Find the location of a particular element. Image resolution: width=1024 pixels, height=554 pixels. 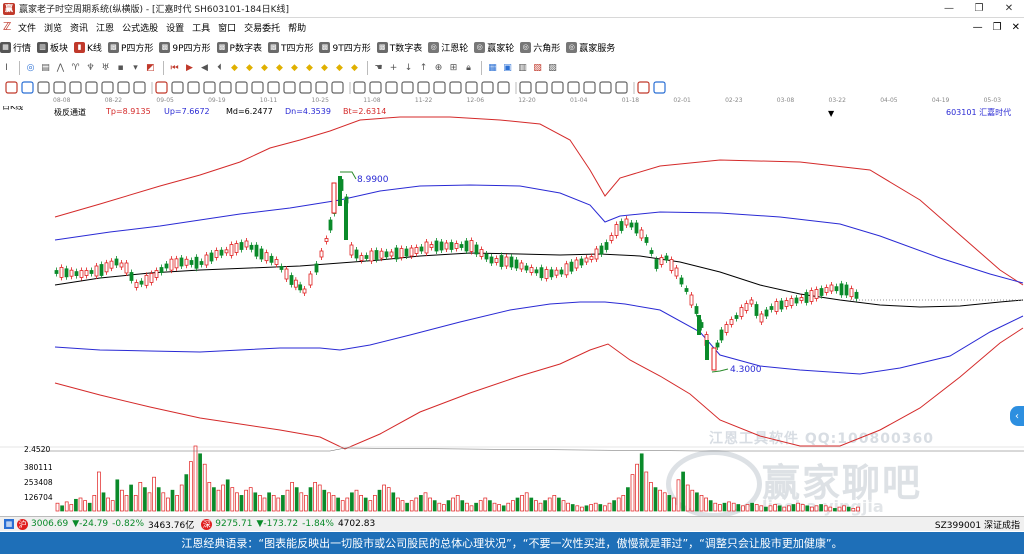

tool-17-icon is located at coordinates (289, 87).